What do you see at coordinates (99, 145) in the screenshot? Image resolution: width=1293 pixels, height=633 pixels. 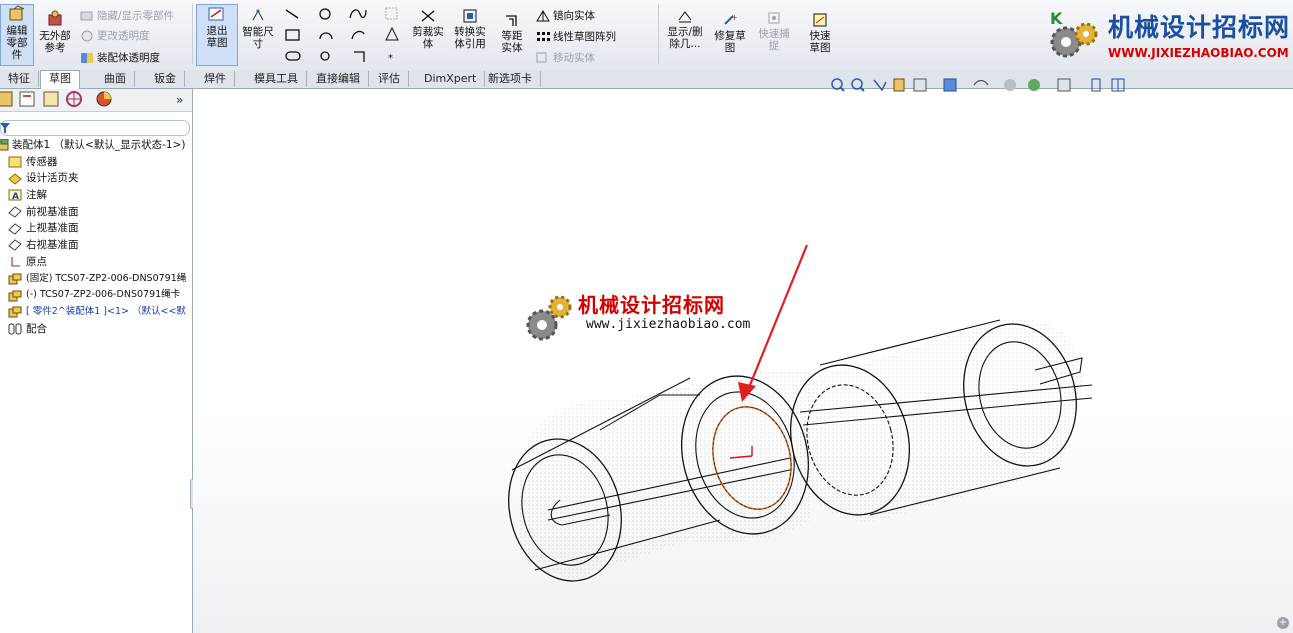 I see `tree-root-label: 装配体1 （默认<默认_显示状态-1>)` at bounding box center [99, 145].